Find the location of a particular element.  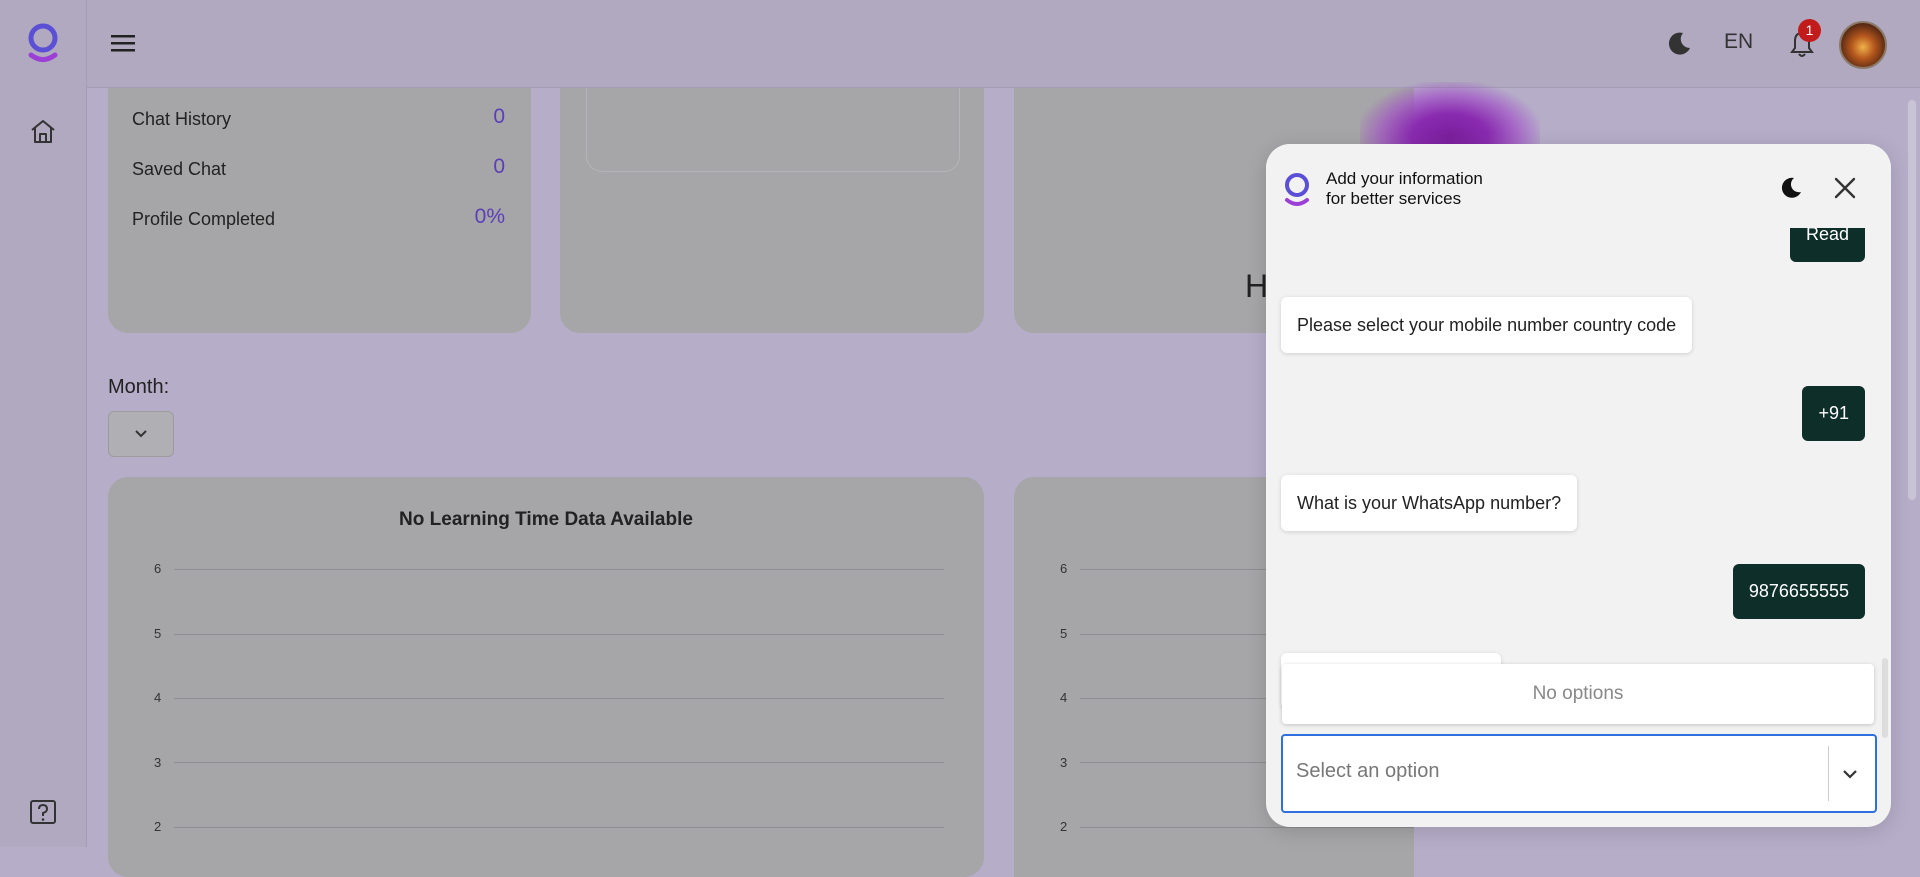

select-placeholder: Select an option is located at coordinates (1368, 771).